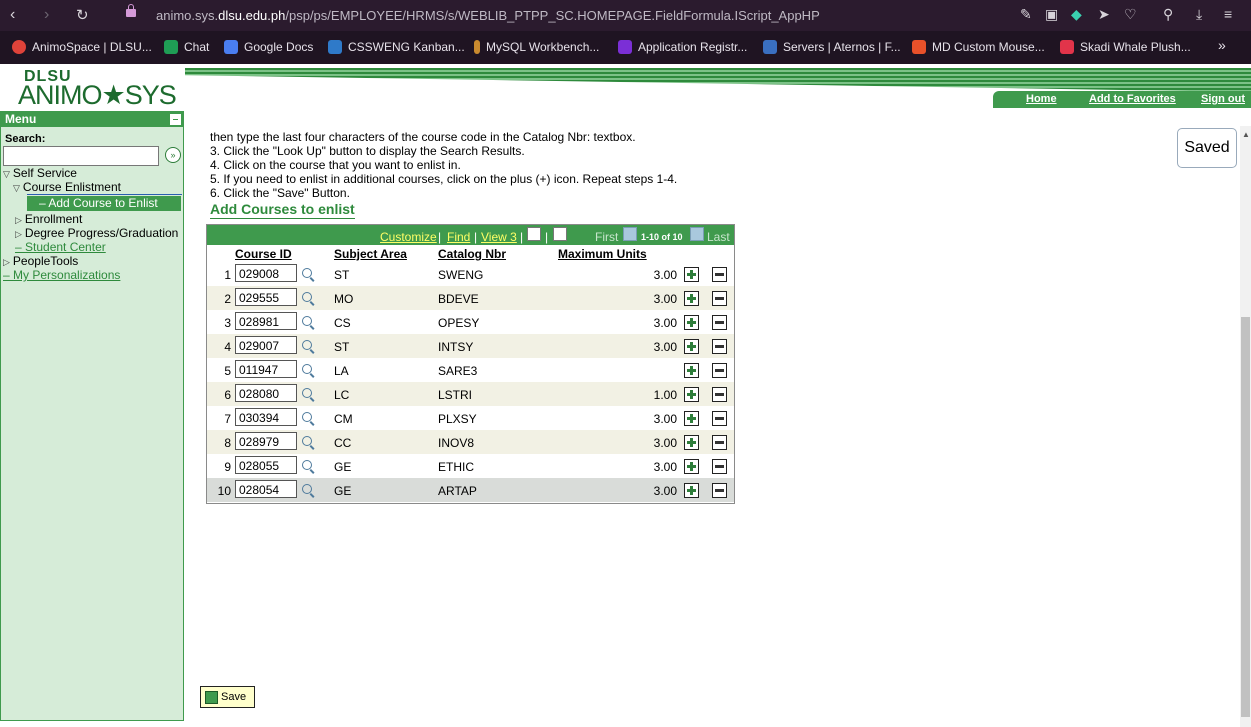 The image size is (1251, 727). Describe the element at coordinates (186, 47) in the screenshot. I see `bookmark-chat: Chat` at that location.